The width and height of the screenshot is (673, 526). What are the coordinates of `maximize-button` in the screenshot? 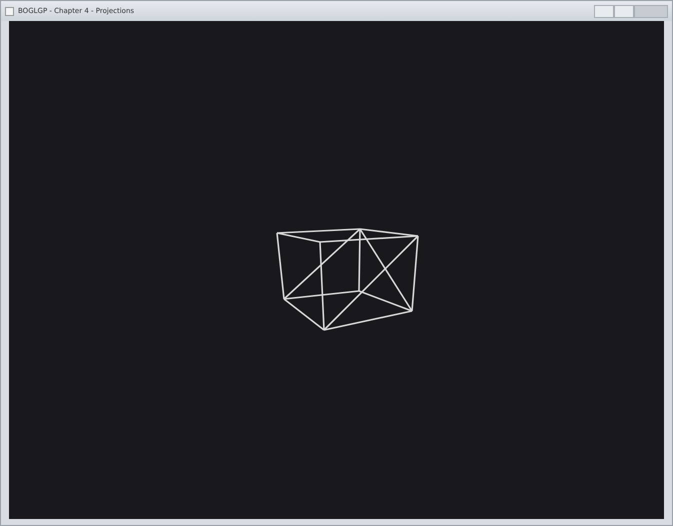 It's located at (624, 11).